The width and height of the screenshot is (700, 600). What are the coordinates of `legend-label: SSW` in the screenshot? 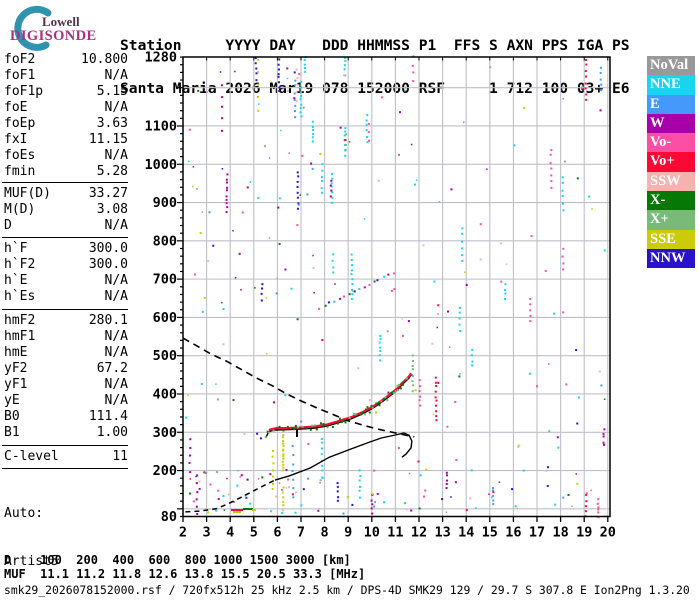 It's located at (665, 180).